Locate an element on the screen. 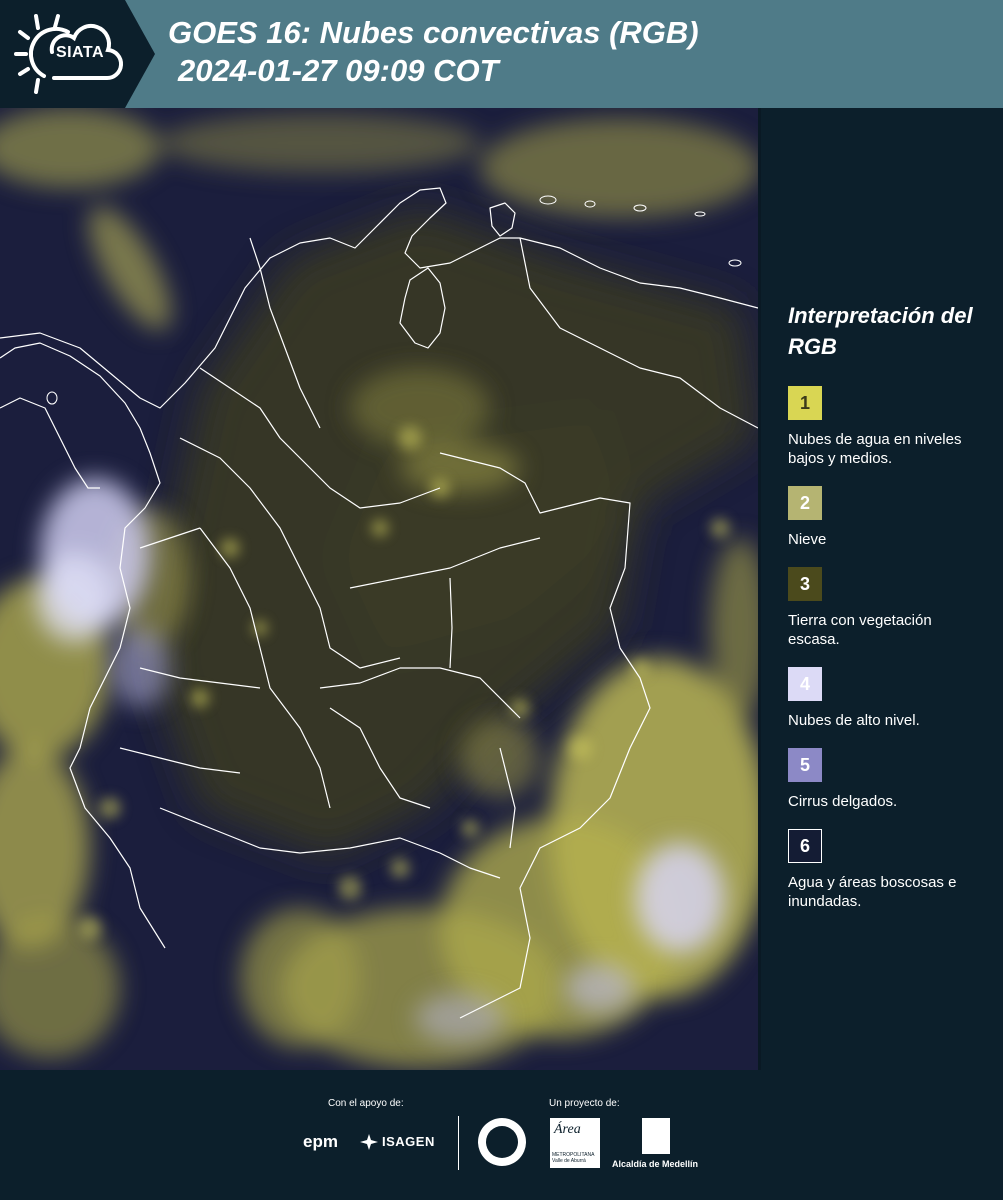 This screenshot has width=1003, height=1200. legend-number: 6 is located at coordinates (804, 845).